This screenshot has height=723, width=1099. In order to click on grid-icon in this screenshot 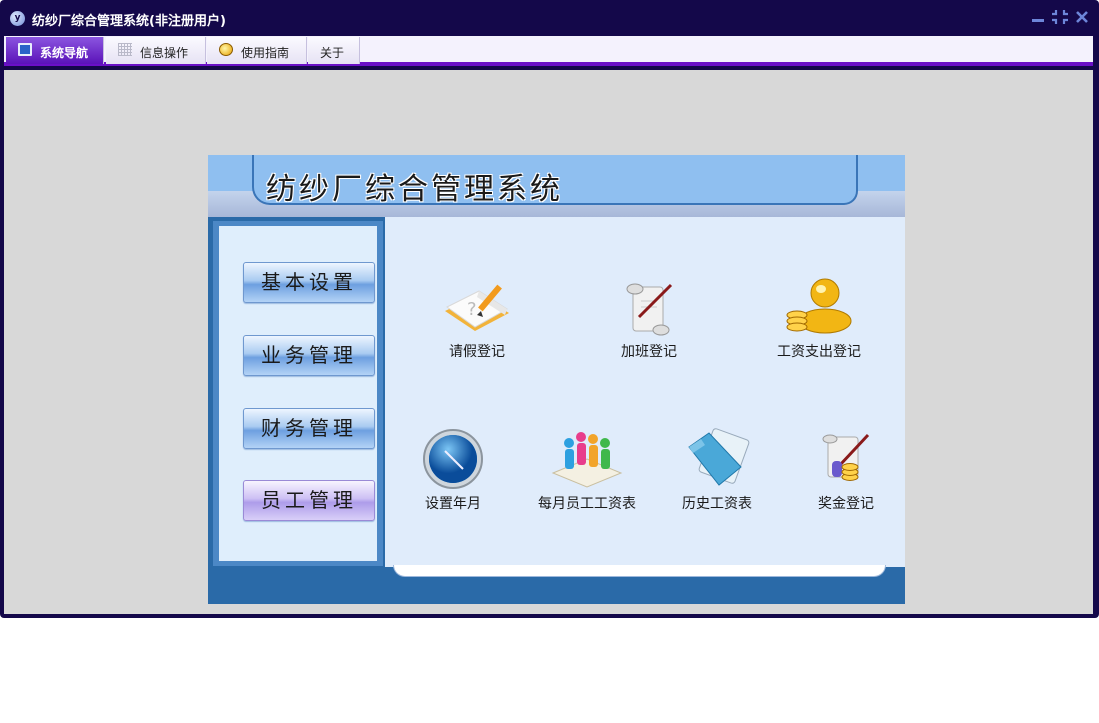, I will do `click(125, 49)`.